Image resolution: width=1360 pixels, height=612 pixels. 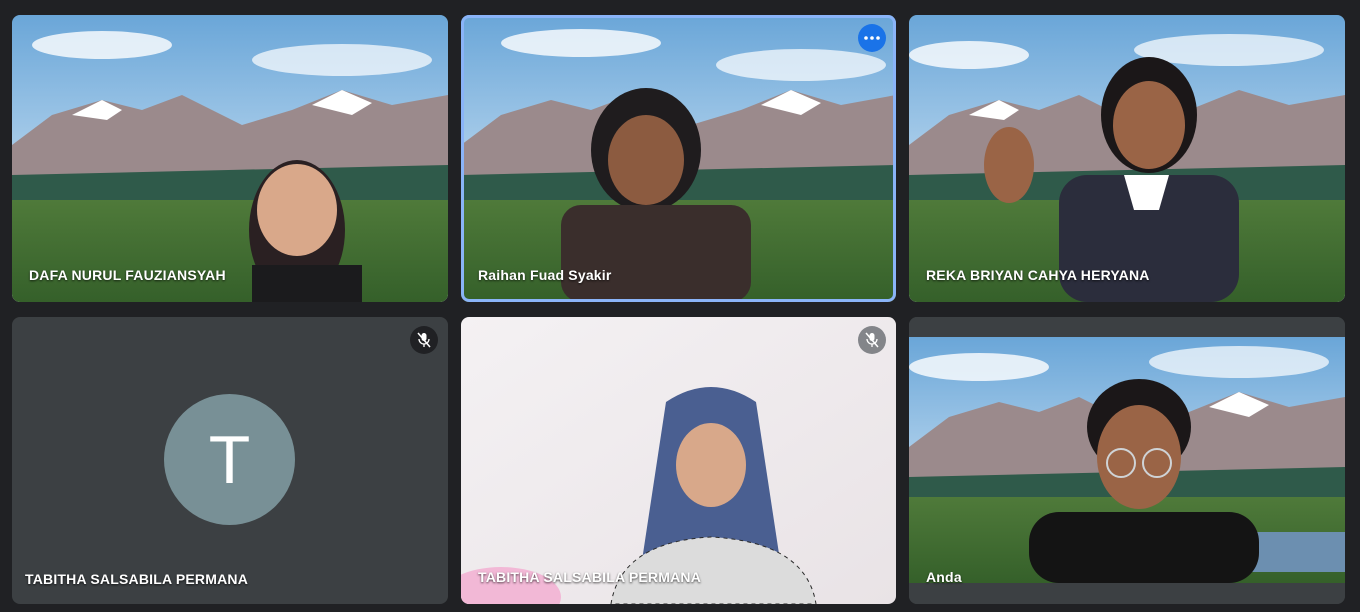 I want to click on avatar: T, so click(x=229, y=459).